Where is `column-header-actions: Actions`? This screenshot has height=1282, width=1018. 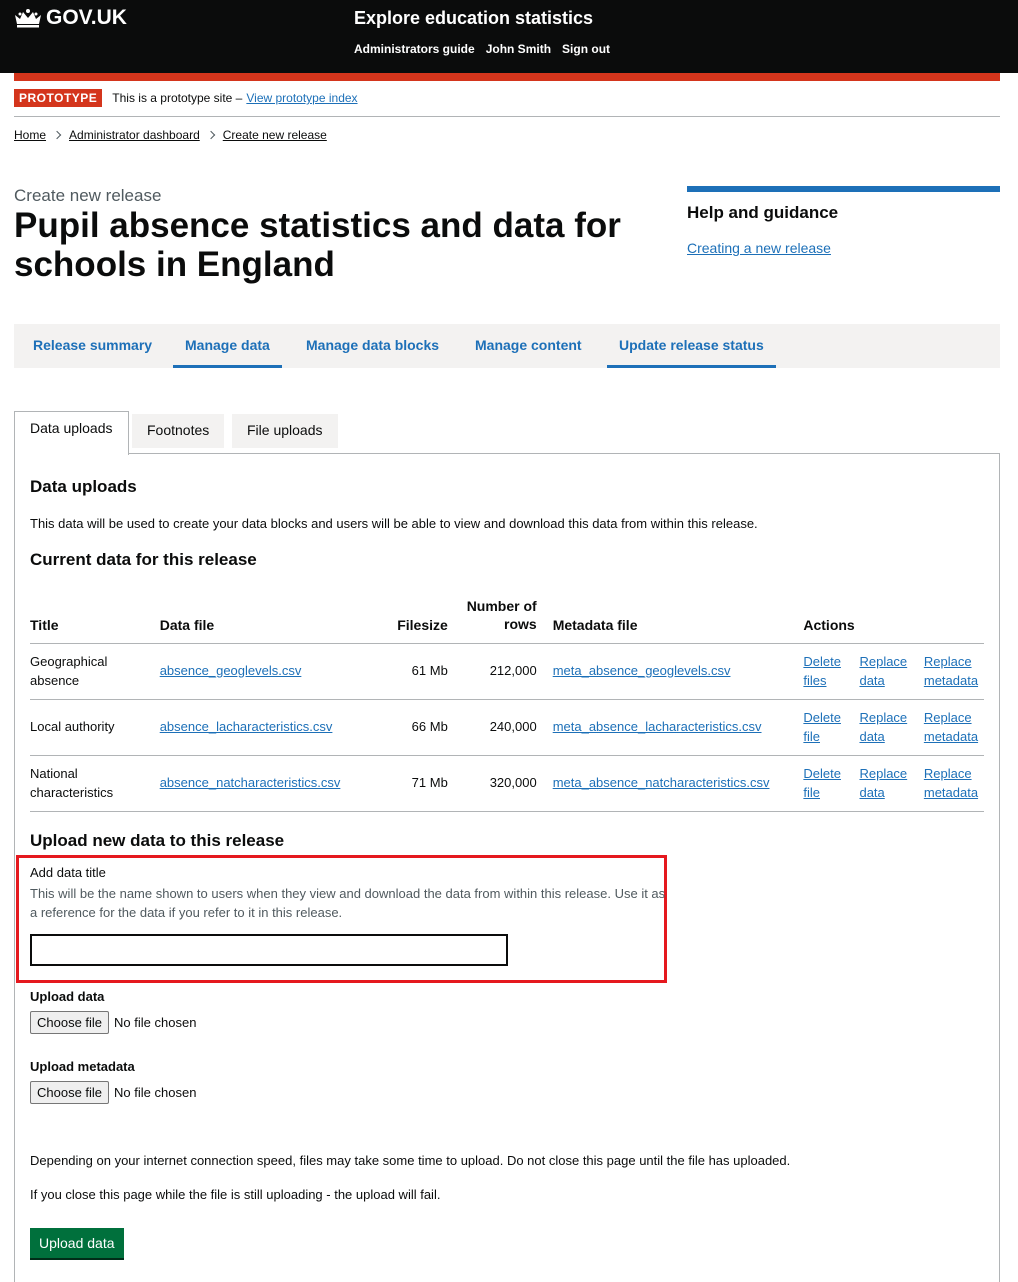 column-header-actions: Actions is located at coordinates (893, 618).